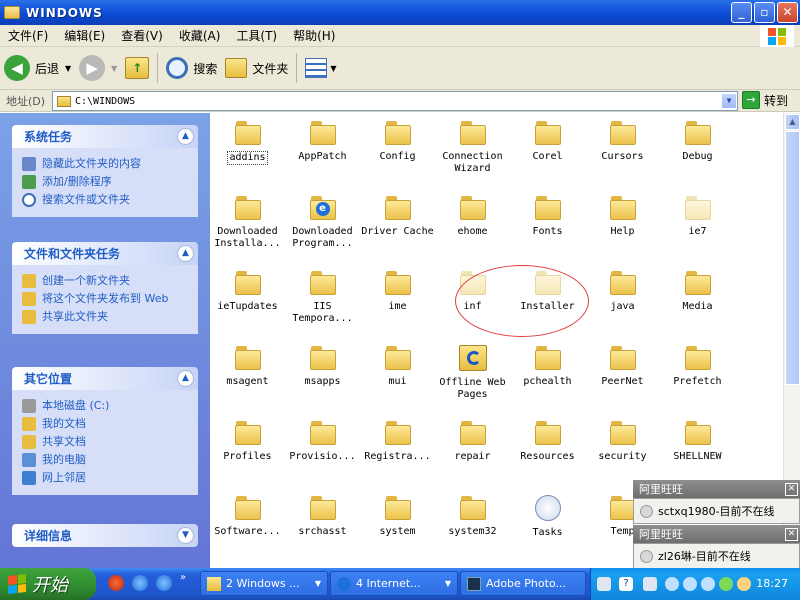 The image size is (800, 600). Describe the element at coordinates (672, 584) in the screenshot. I see `qq-tray-icon` at that location.